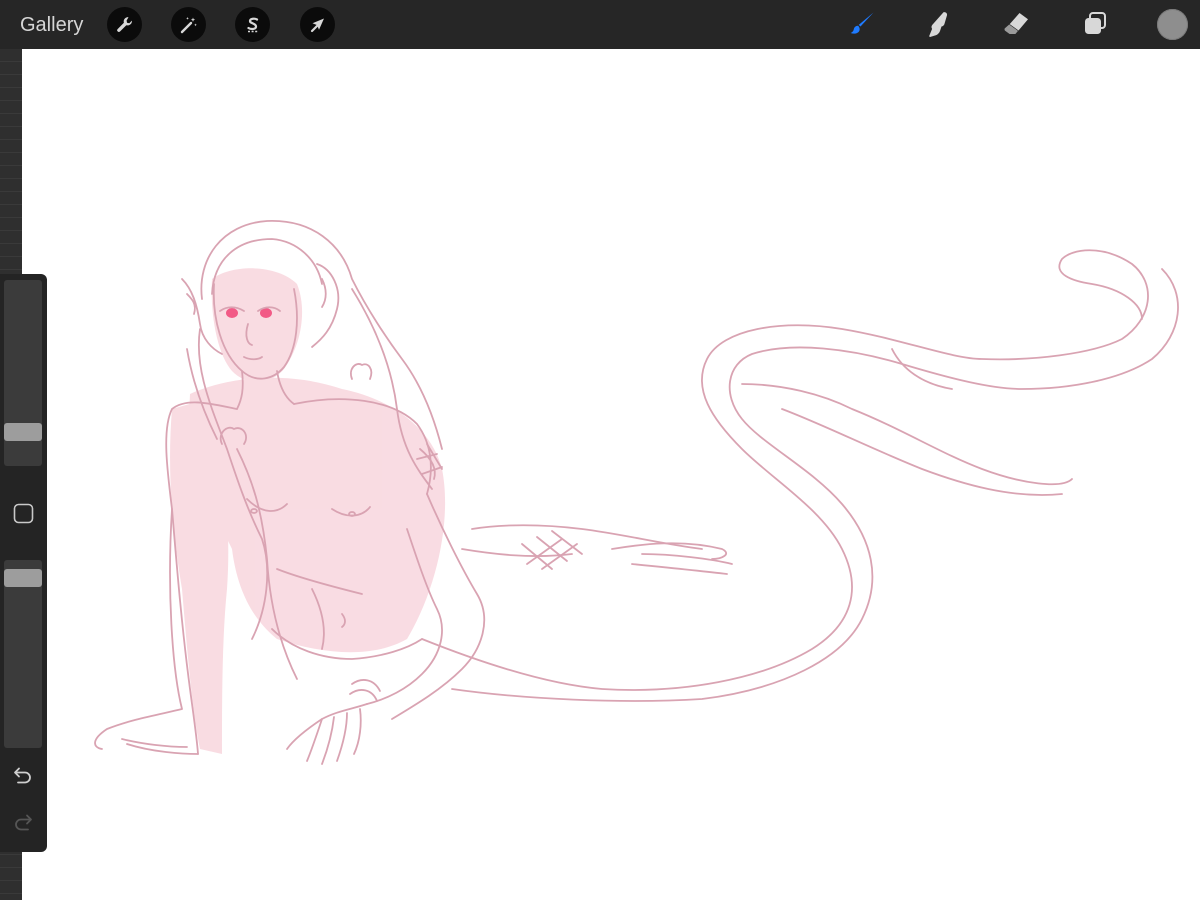  What do you see at coordinates (23, 373) in the screenshot?
I see `brush-size-slider` at bounding box center [23, 373].